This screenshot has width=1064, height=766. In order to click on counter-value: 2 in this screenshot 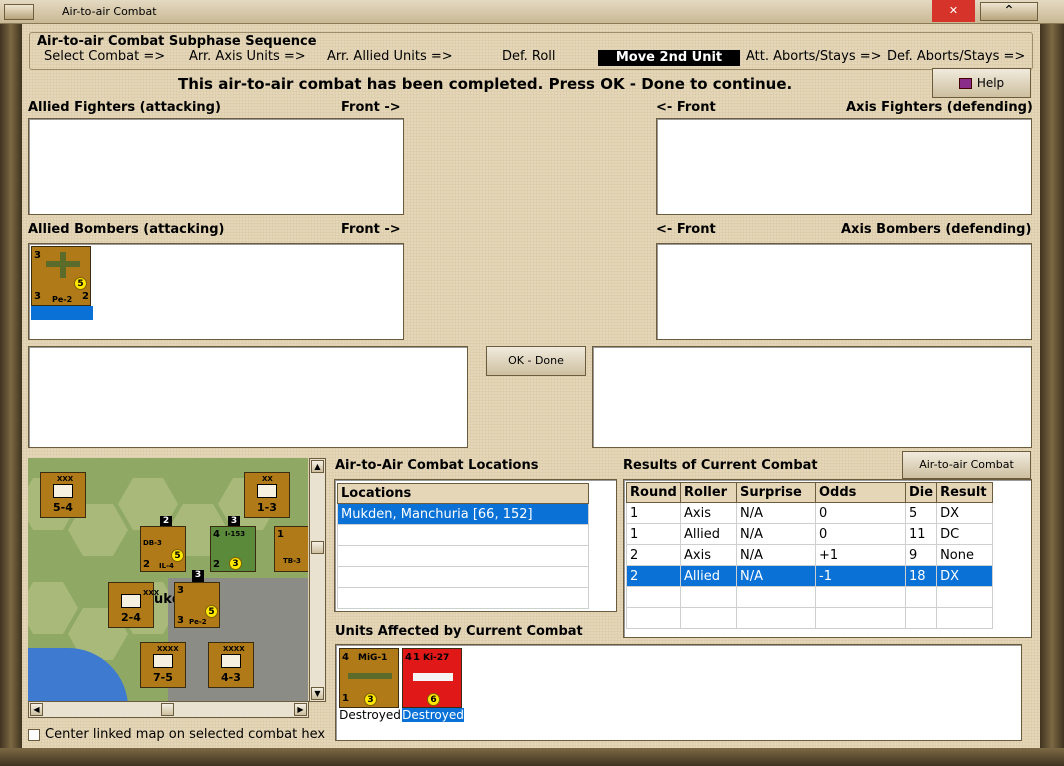, I will do `click(85, 296)`.